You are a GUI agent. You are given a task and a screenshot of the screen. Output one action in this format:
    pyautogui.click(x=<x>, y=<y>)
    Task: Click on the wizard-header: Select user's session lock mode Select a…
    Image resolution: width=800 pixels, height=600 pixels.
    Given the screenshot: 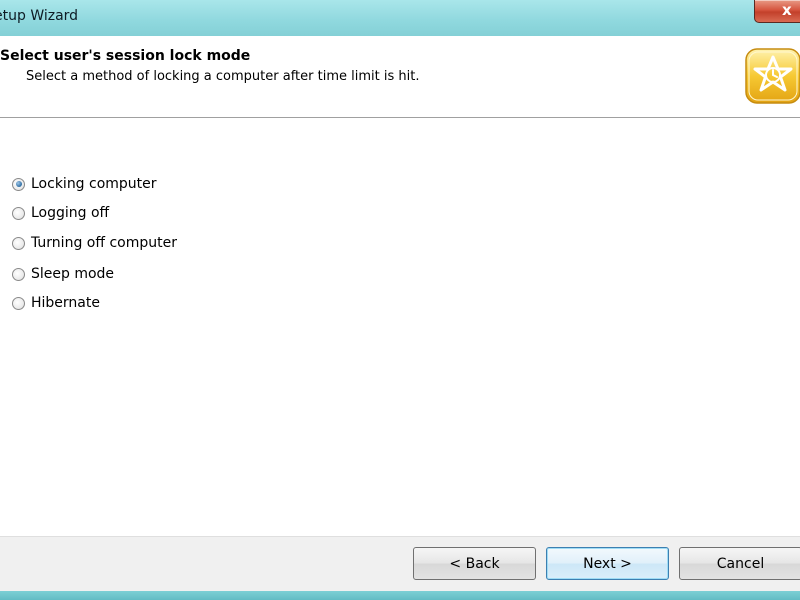 What is the action you would take?
    pyautogui.click(x=400, y=76)
    